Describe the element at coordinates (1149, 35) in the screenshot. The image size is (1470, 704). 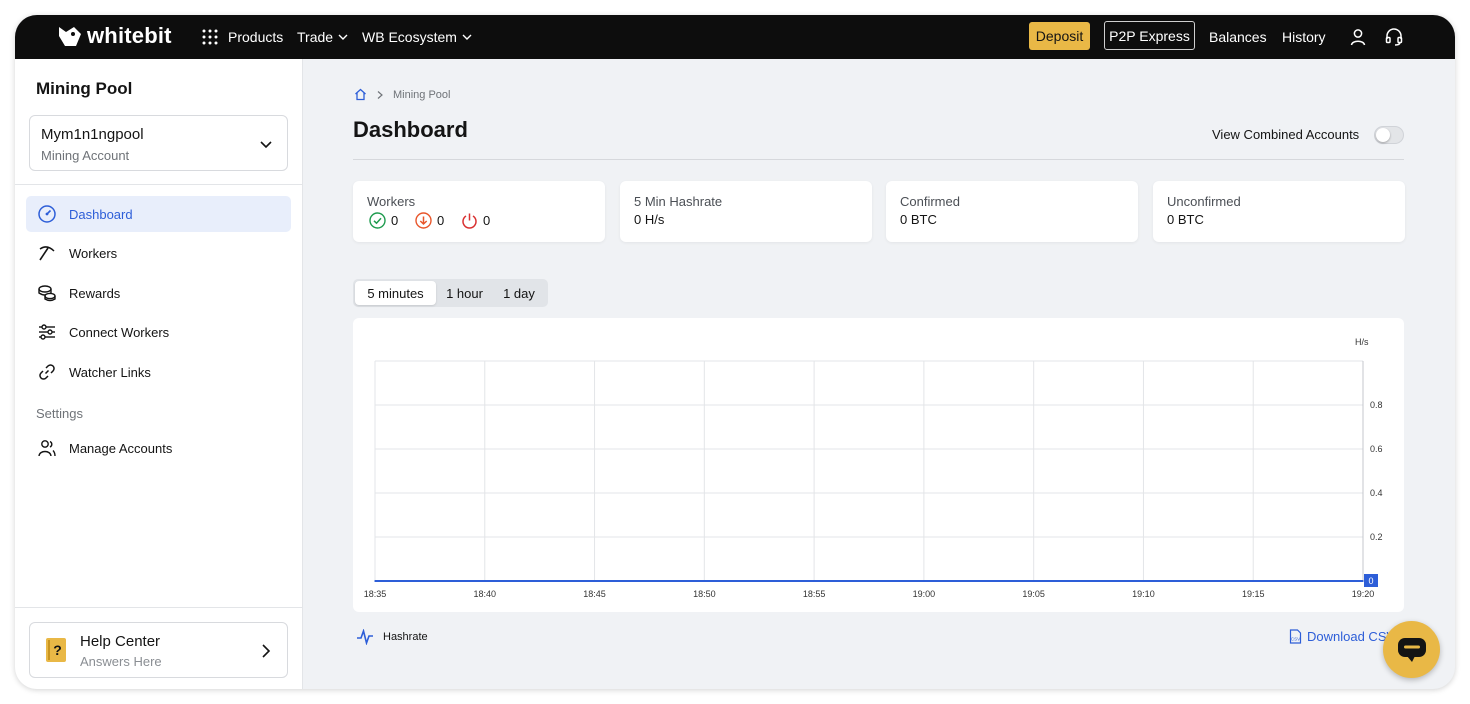
I see `p2p-express-button: P2P Express` at that location.